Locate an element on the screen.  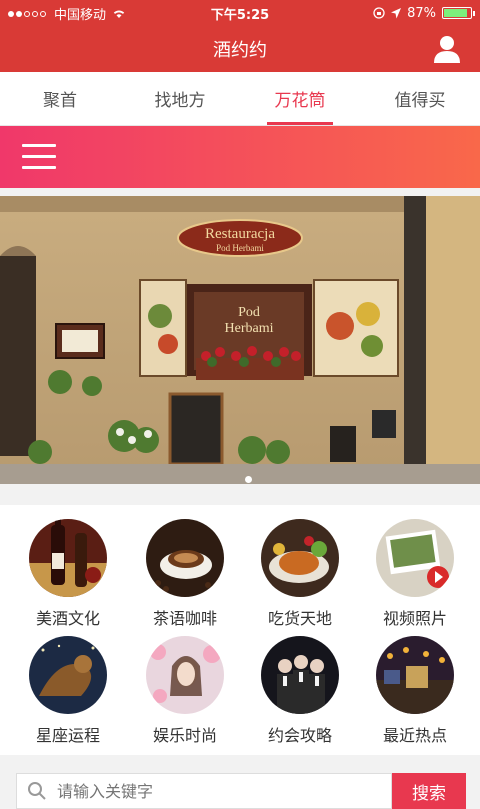
battery-icon is located at coordinates (458, 13).